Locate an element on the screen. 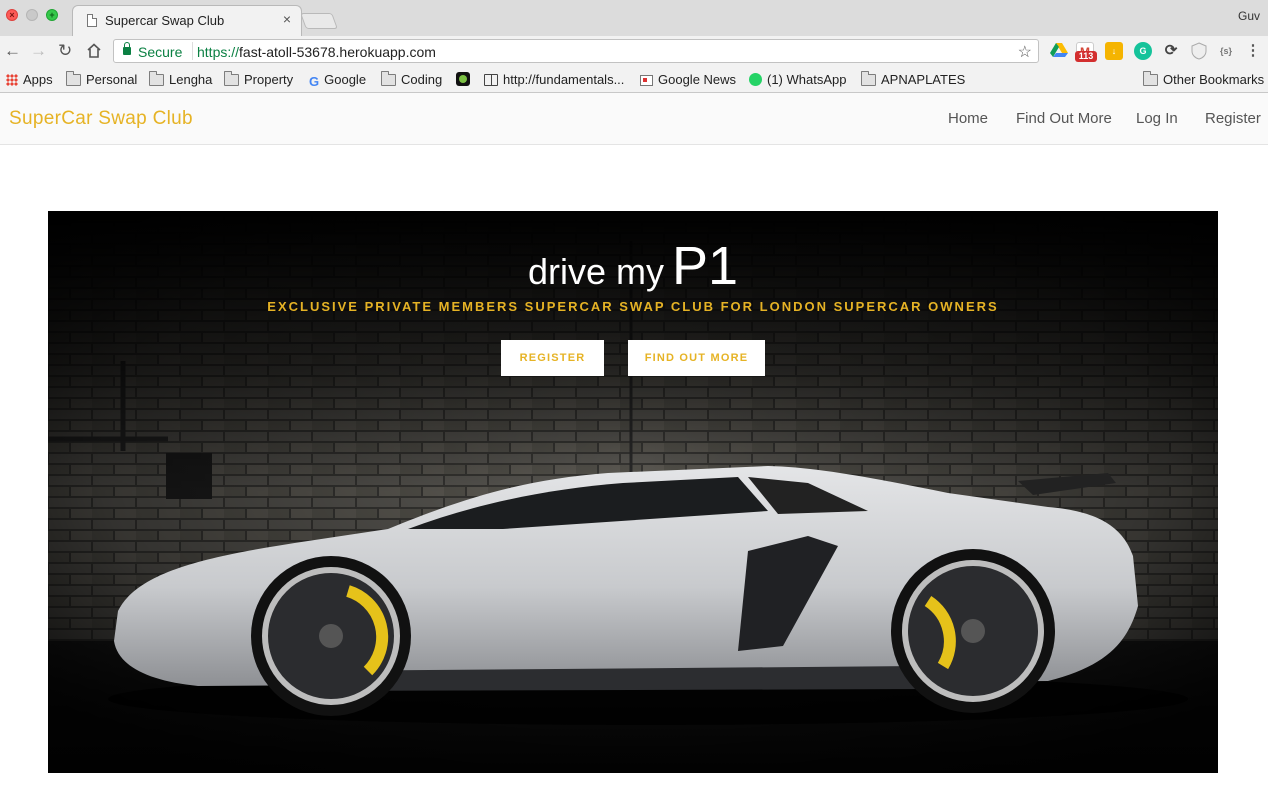 The width and height of the screenshot is (1268, 789). tab-close-button: × is located at coordinates (287, 19).